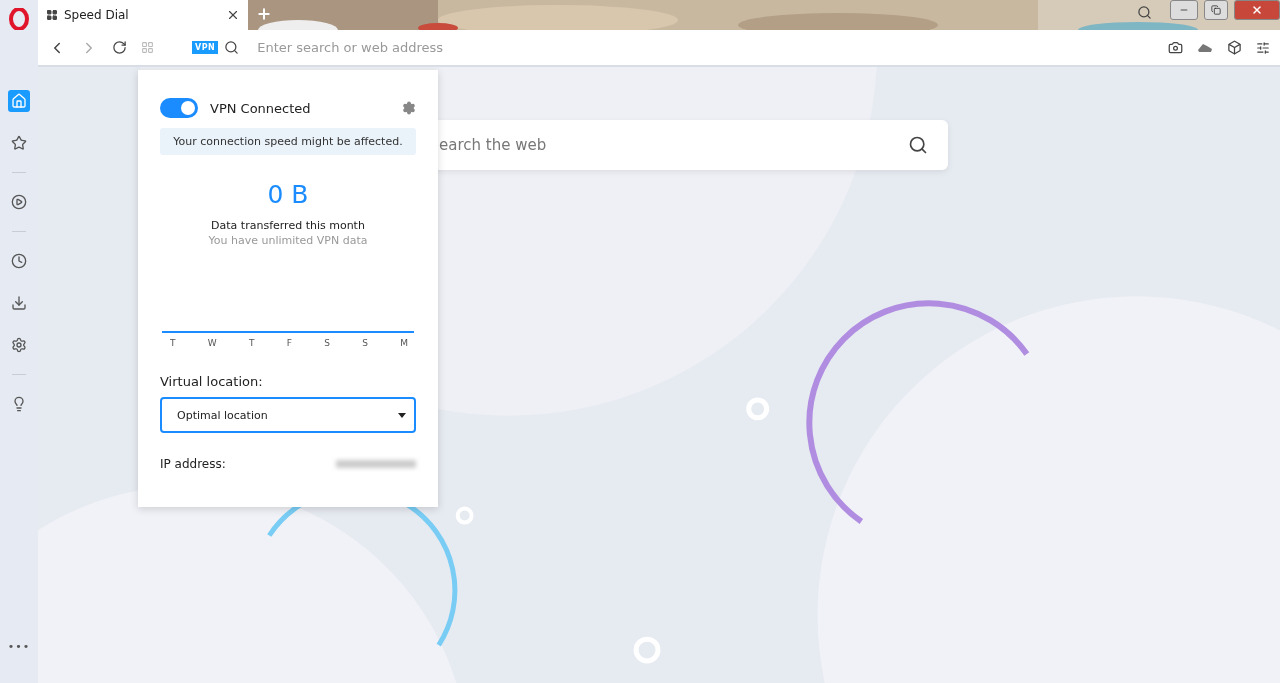 This screenshot has width=1280, height=683. Describe the element at coordinates (288, 415) in the screenshot. I see `location-dropdown: Optimal location` at that location.